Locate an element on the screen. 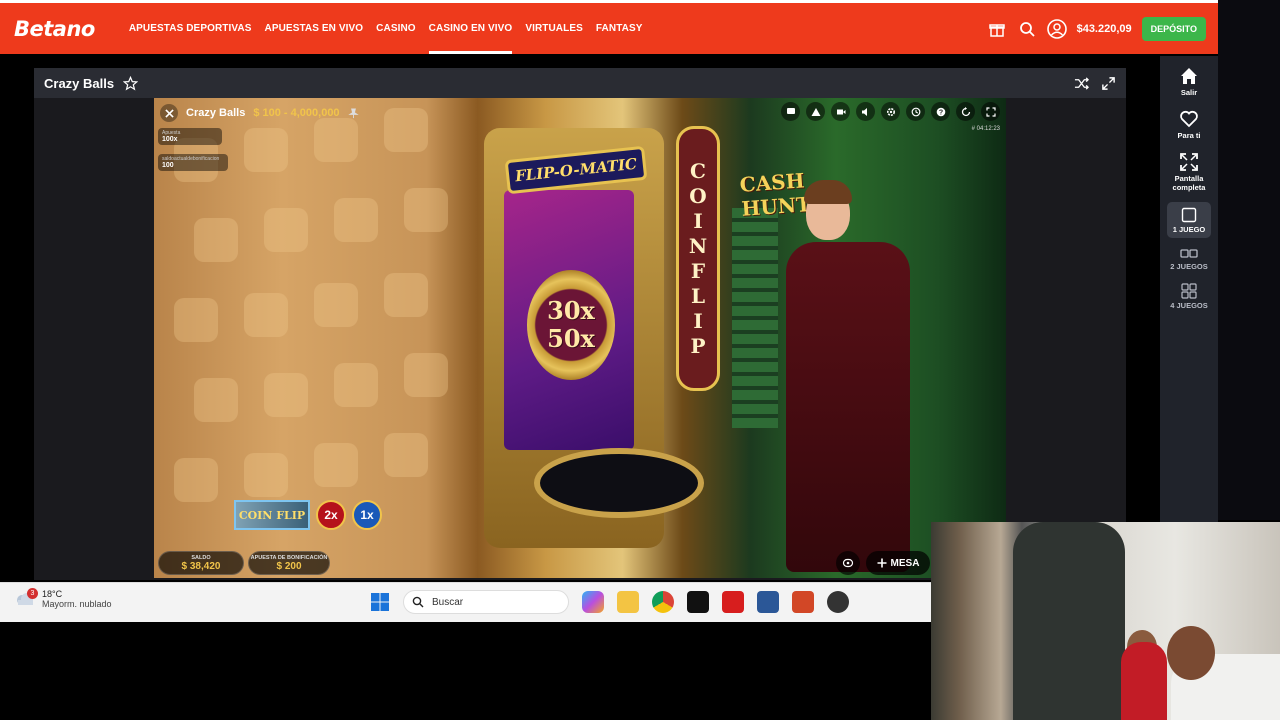 Image resolution: width=1280 pixels, height=720 pixels. close-game-button is located at coordinates (169, 113).